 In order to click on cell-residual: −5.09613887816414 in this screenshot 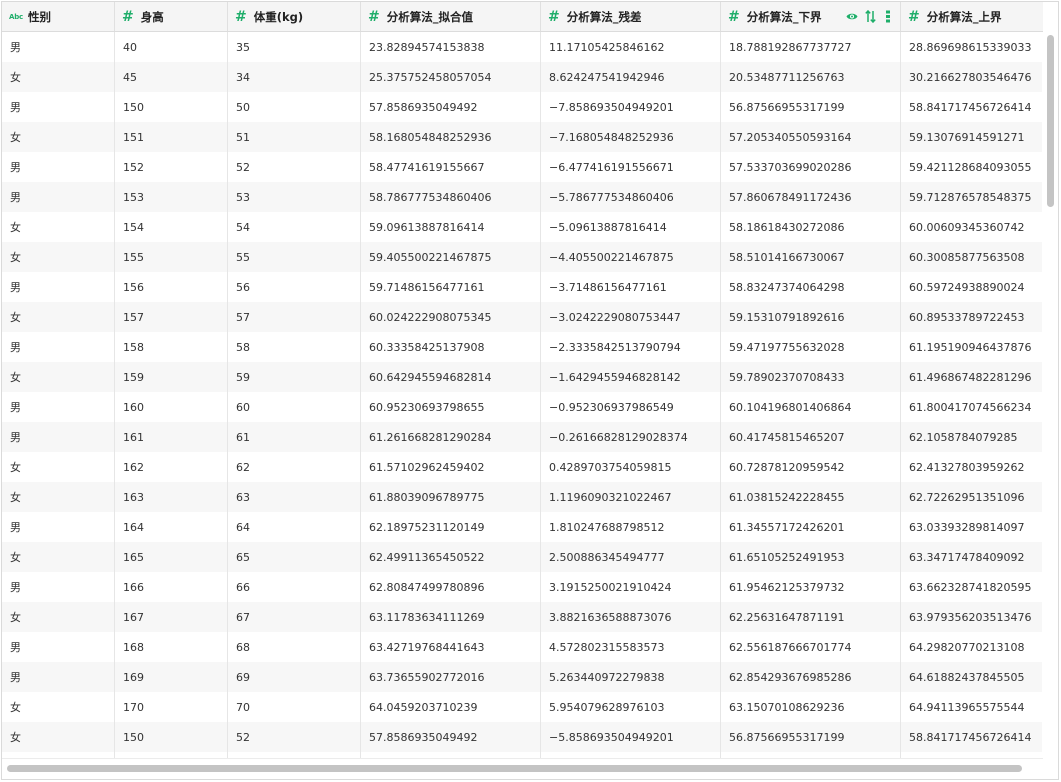, I will do `click(631, 227)`.